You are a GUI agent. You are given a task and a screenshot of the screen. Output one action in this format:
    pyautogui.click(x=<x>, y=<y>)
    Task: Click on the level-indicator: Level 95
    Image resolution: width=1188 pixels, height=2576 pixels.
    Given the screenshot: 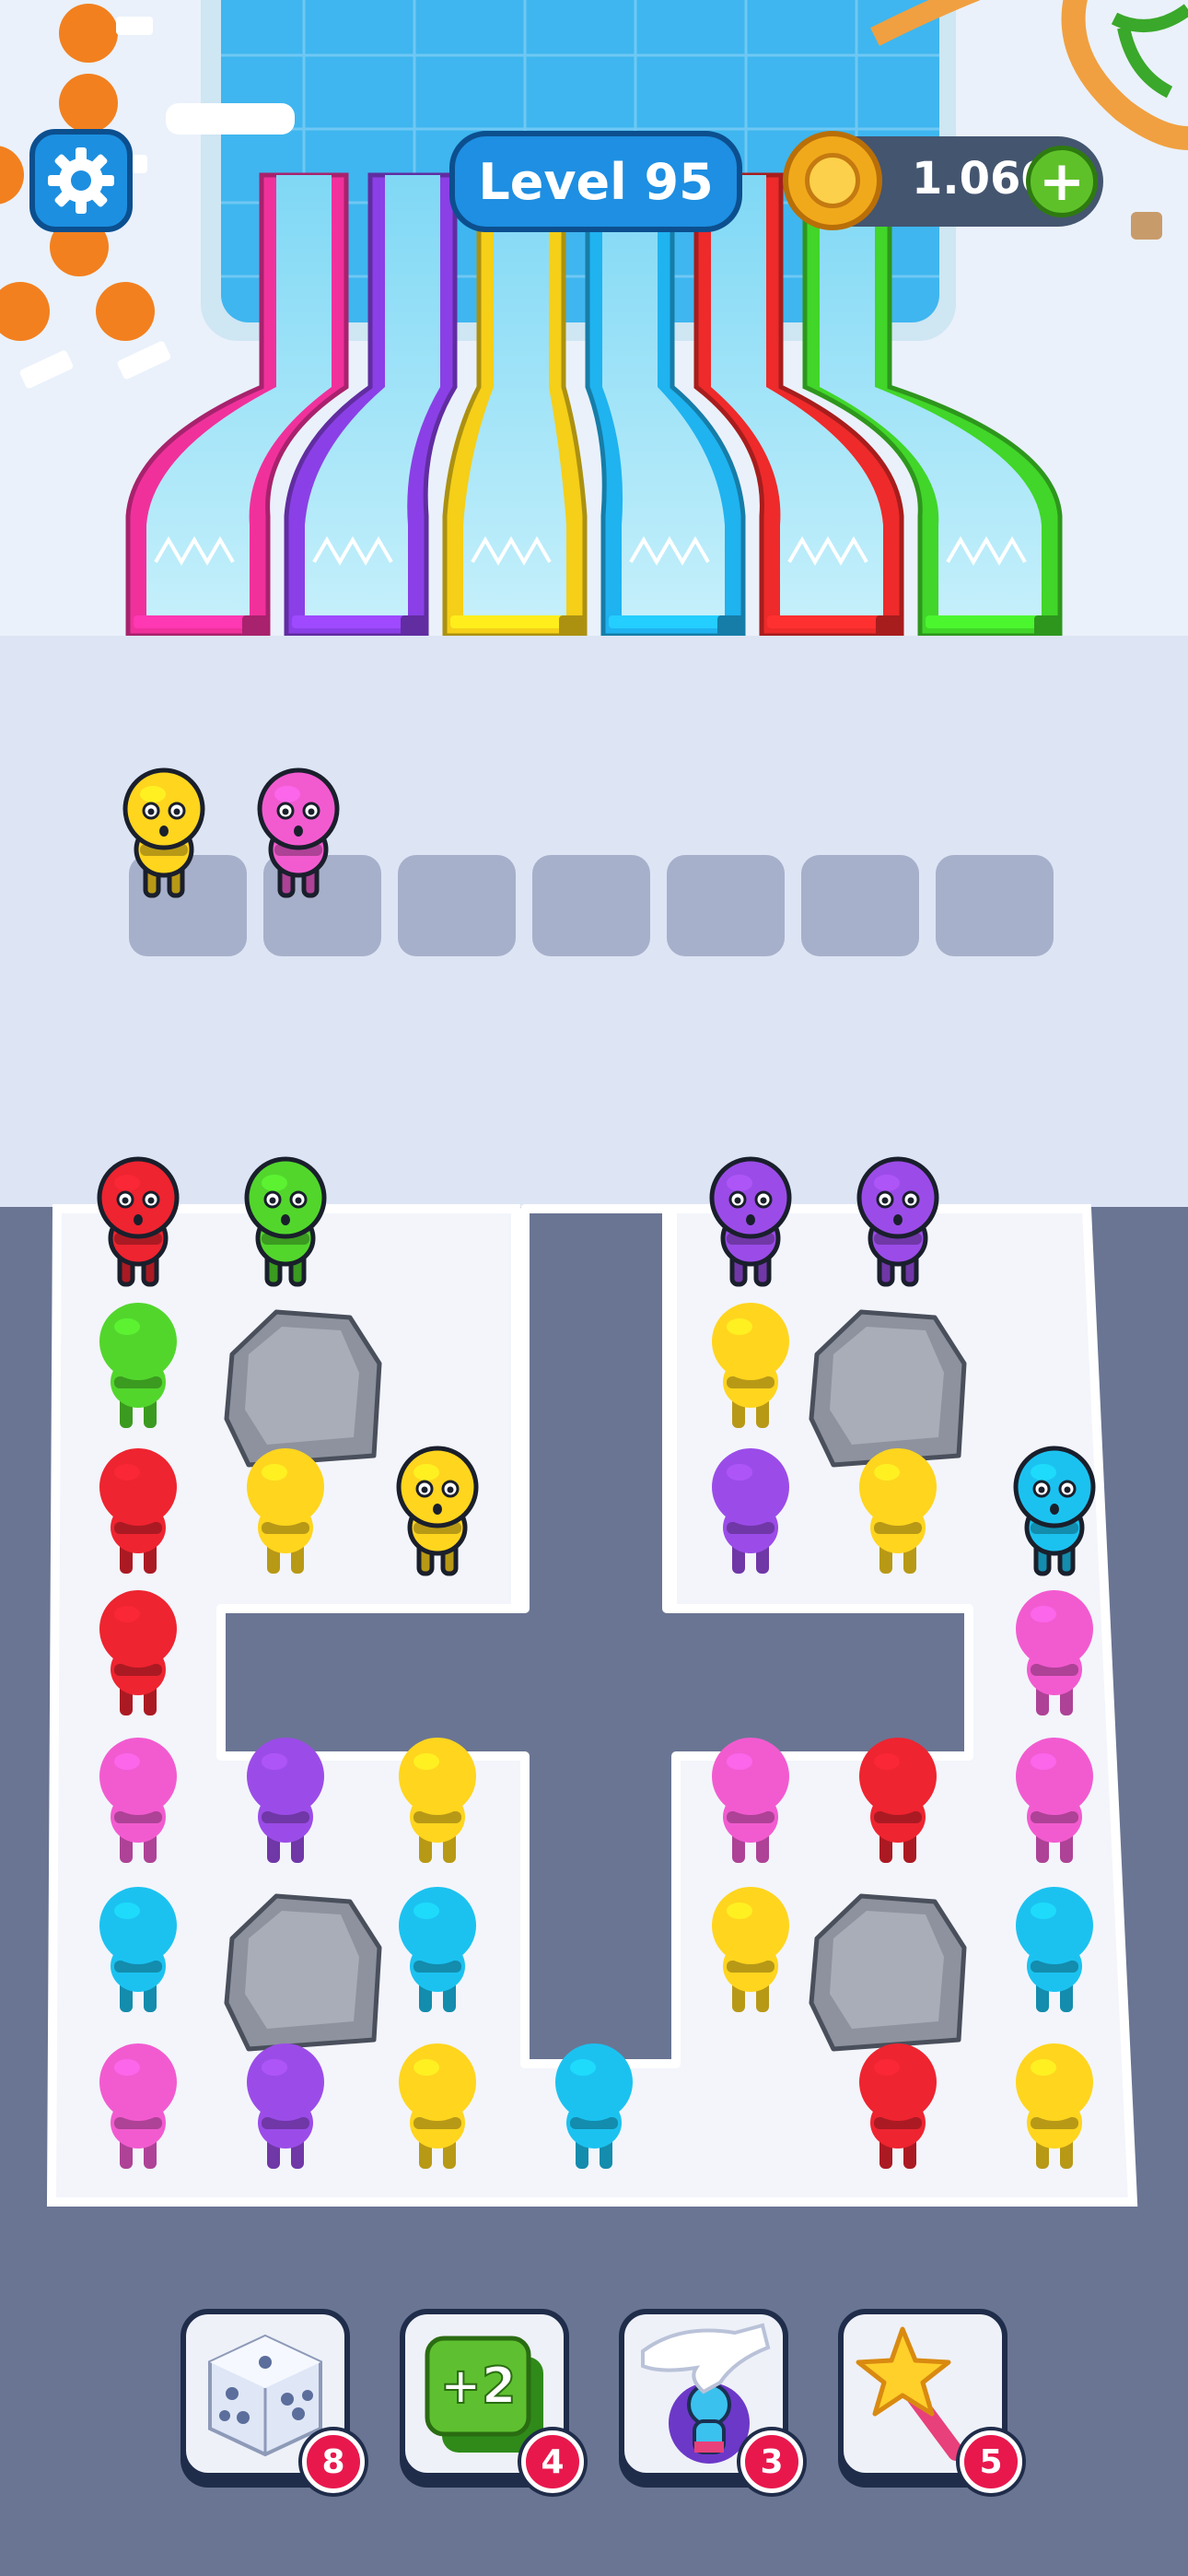 What is the action you would take?
    pyautogui.click(x=595, y=181)
    